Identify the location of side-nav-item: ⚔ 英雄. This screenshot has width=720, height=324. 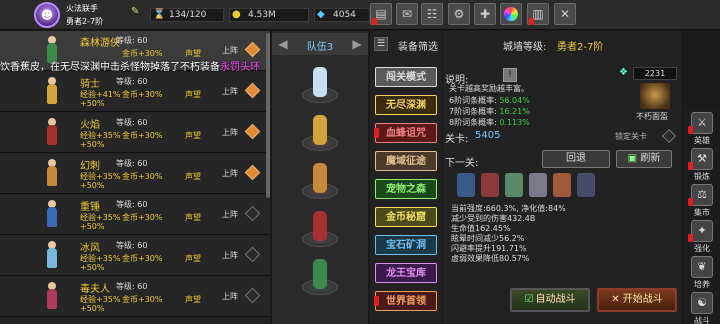
(702, 129).